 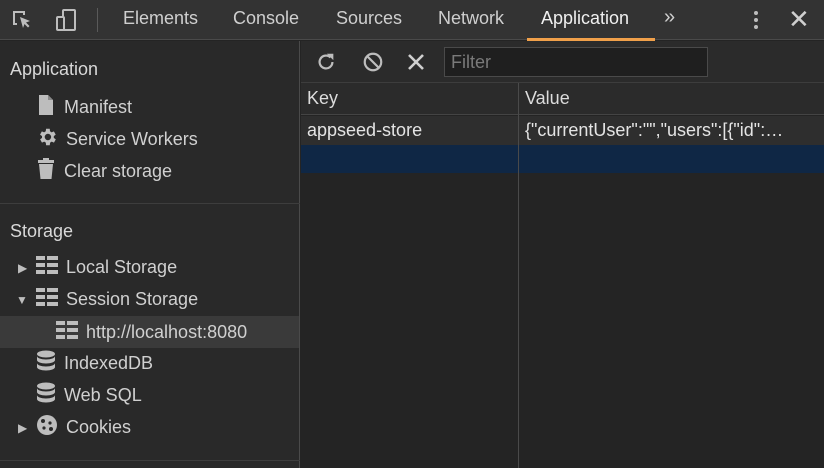 I want to click on sidebar-item-web-sql: Web SQL, so click(x=89, y=395).